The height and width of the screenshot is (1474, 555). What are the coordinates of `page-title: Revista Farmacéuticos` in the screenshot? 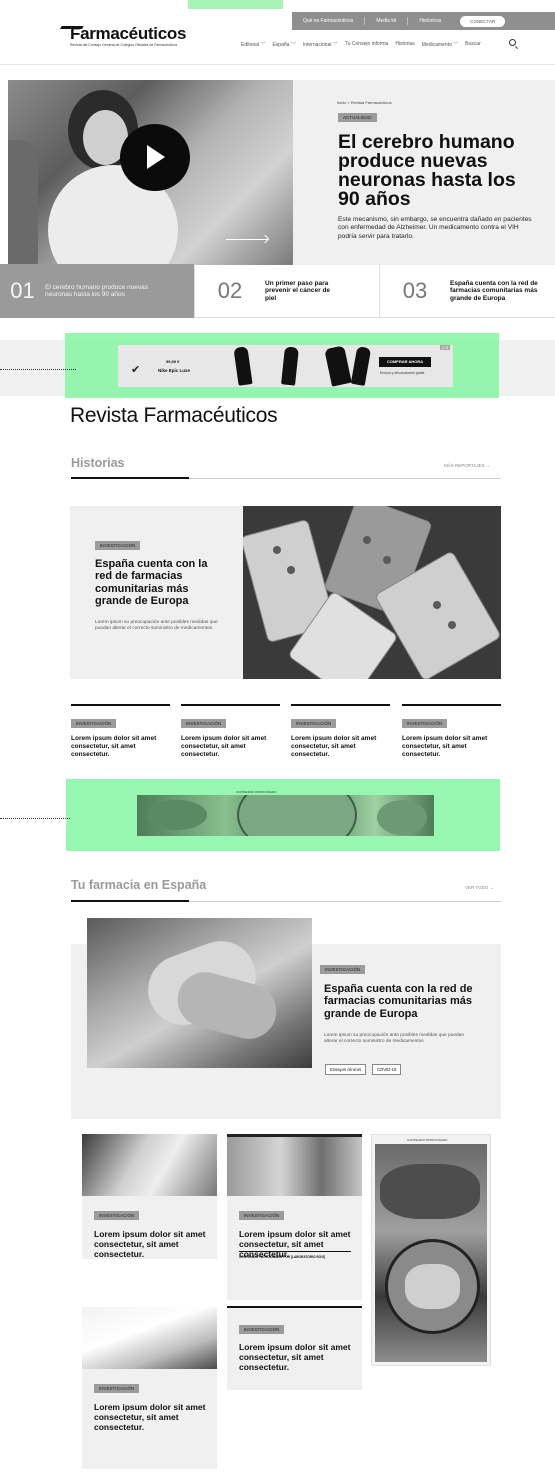 It's located at (174, 415).